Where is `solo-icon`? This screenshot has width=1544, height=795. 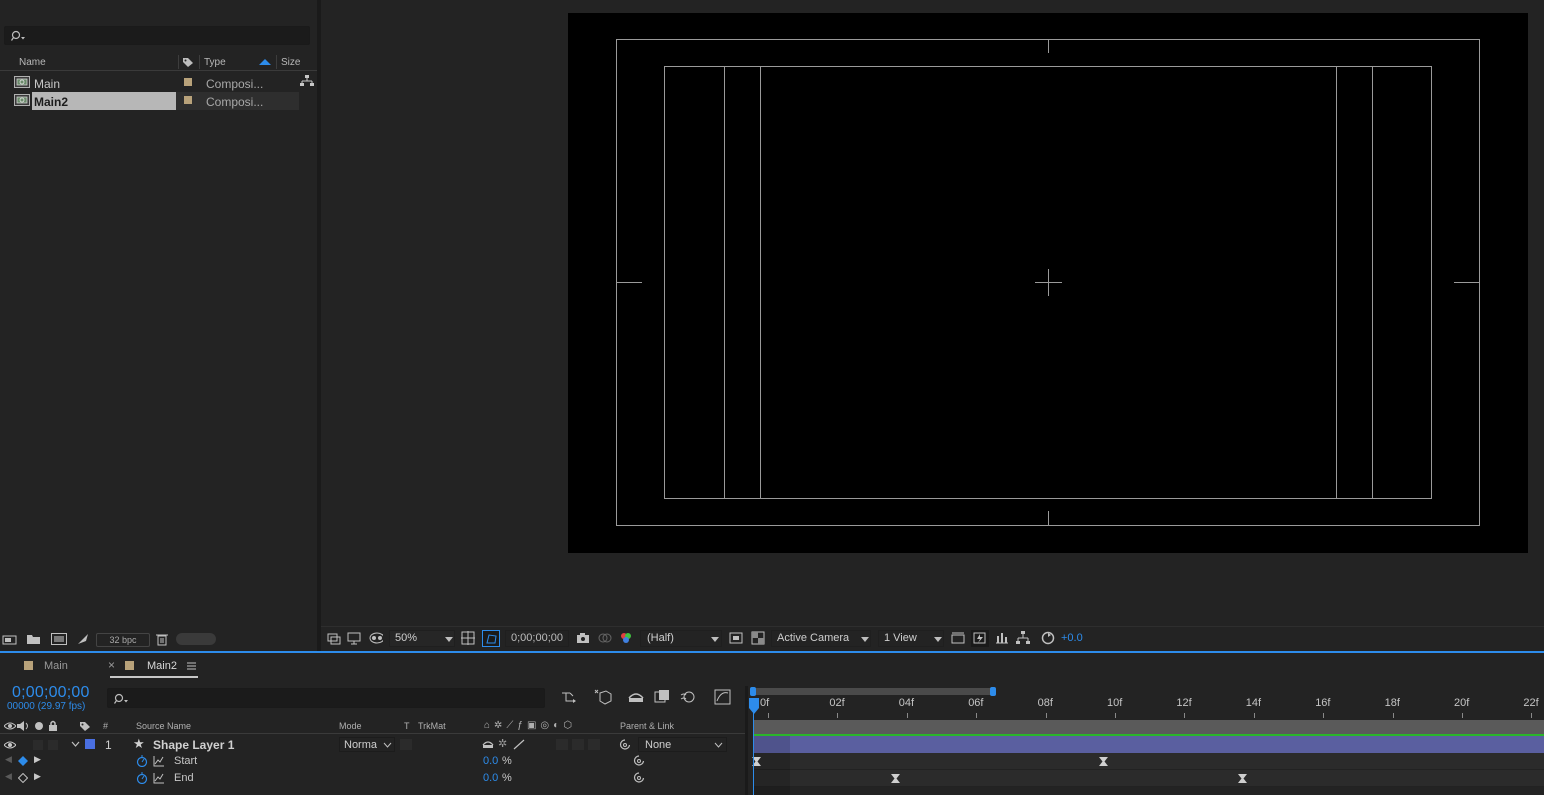
solo-icon is located at coordinates (39, 726).